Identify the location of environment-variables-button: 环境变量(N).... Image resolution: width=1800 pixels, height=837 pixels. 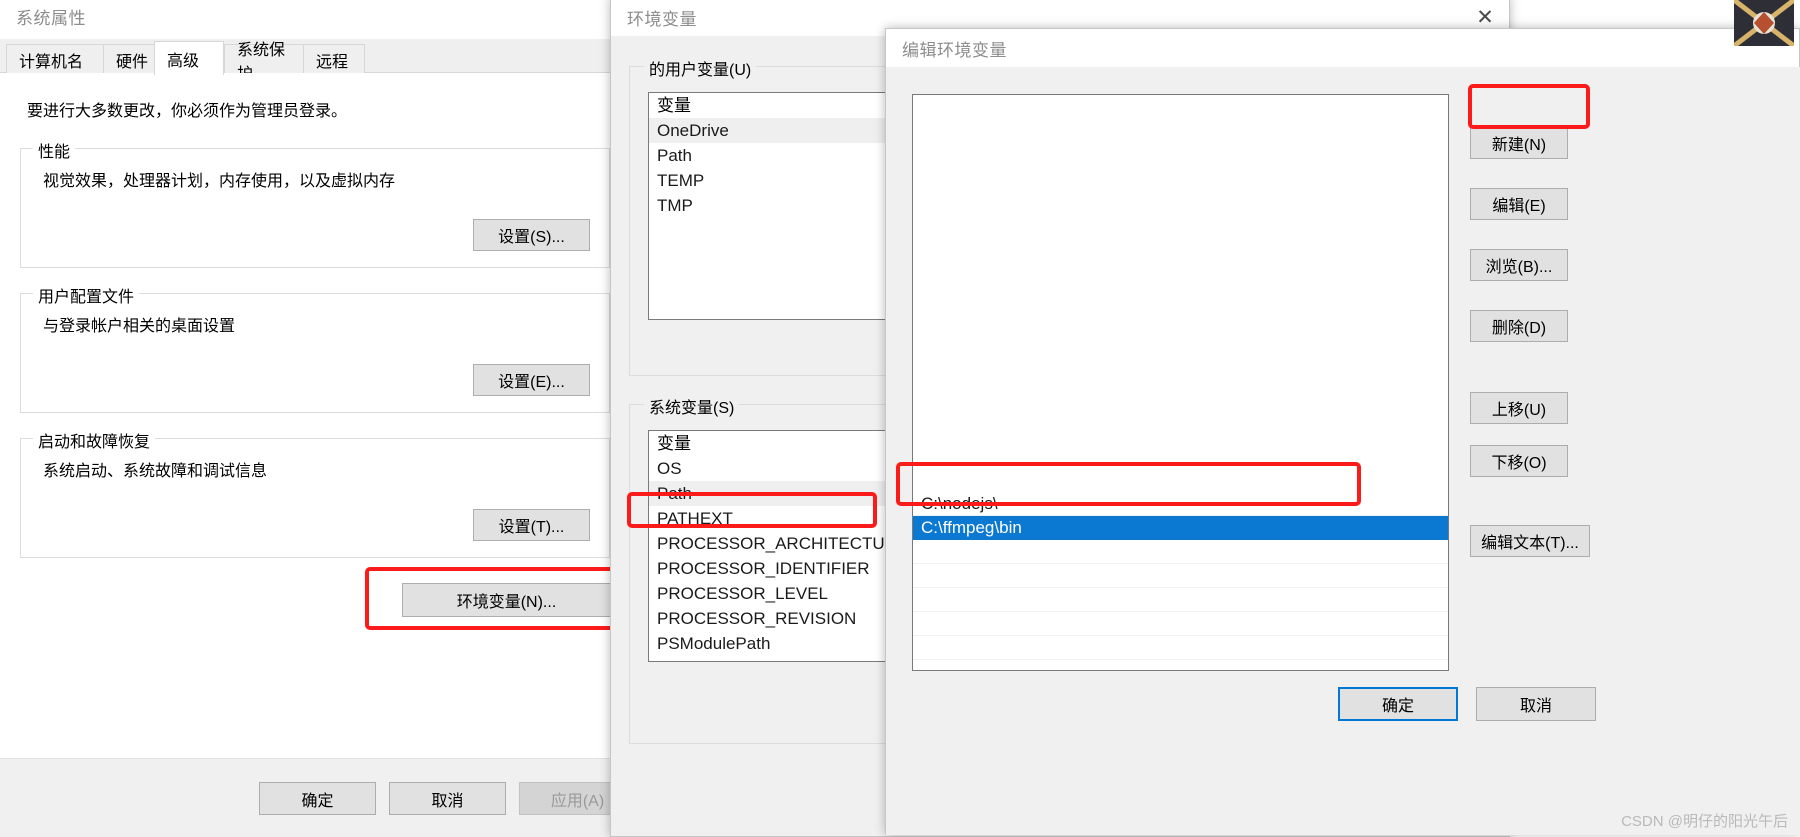
(506, 600).